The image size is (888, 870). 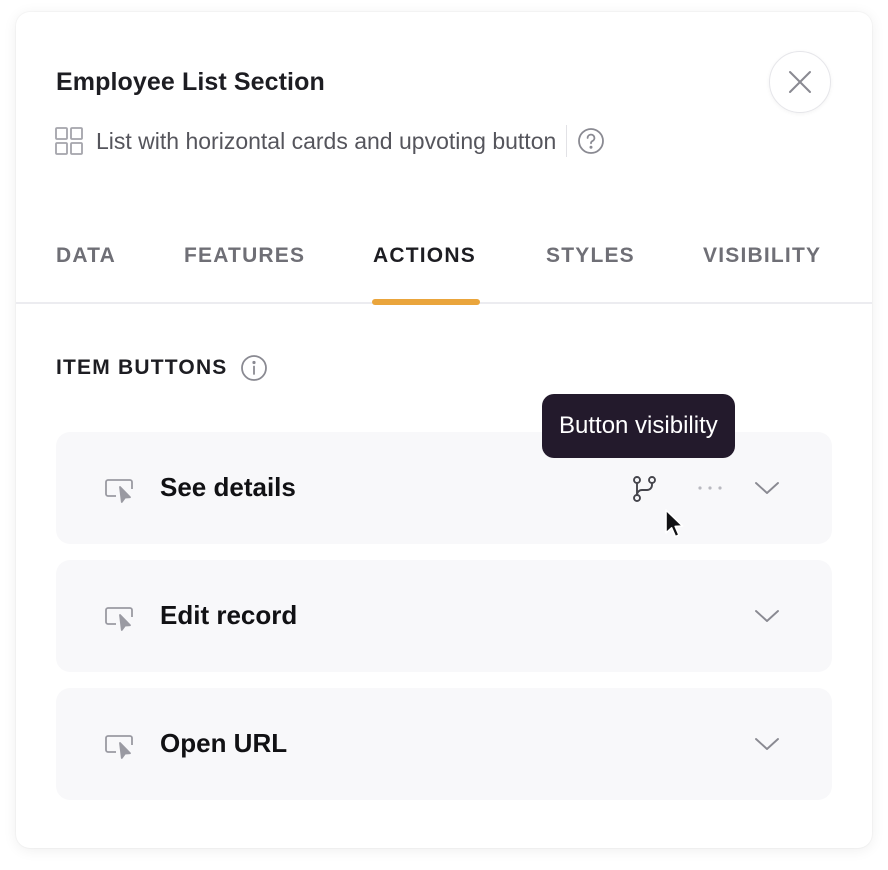 I want to click on mouse-pointer-icon, so click(x=674, y=523).